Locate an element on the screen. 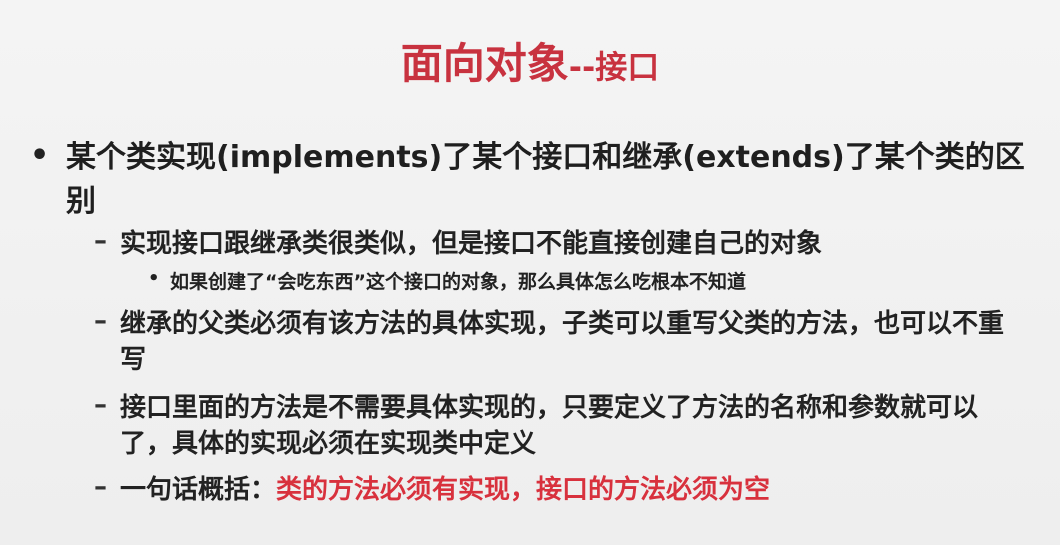 The height and width of the screenshot is (545, 1060). sub-point-2: – 继承的父类必须有该方法的具体实现，子类可以重写父类的方法，也可以不重写 is located at coordinates (554, 342).